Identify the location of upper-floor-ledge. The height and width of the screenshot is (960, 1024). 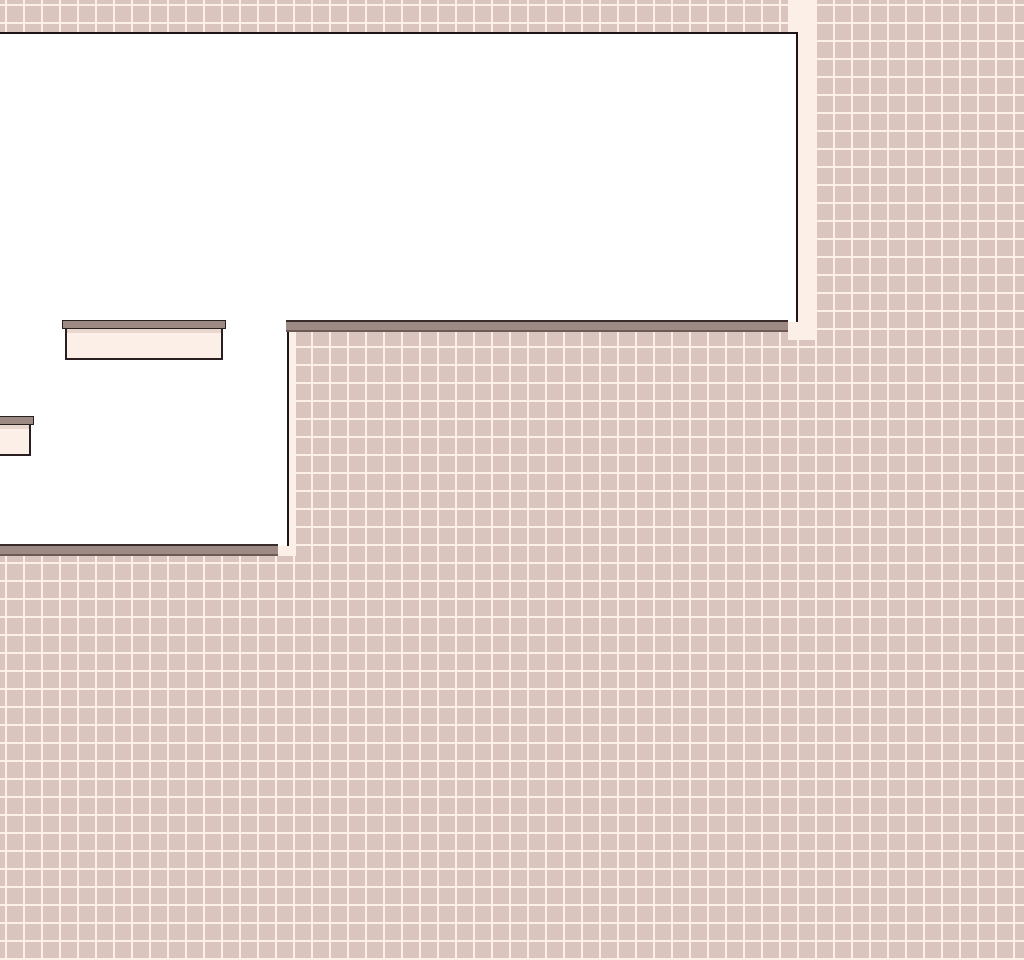
(537, 326).